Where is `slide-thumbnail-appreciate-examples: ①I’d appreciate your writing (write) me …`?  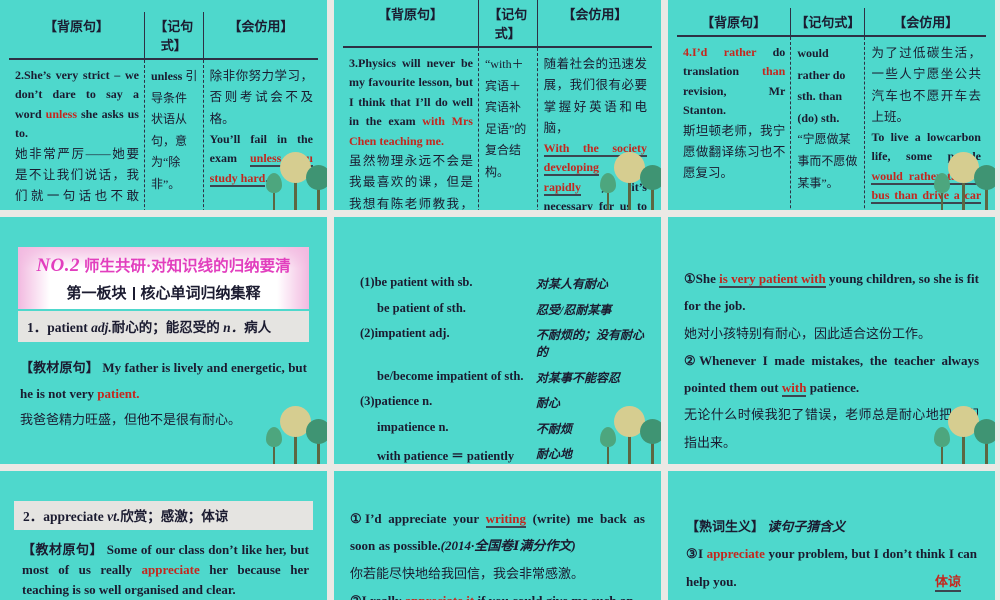 slide-thumbnail-appreciate-examples: ①I’d appreciate your writing (write) me … is located at coordinates (497, 535).